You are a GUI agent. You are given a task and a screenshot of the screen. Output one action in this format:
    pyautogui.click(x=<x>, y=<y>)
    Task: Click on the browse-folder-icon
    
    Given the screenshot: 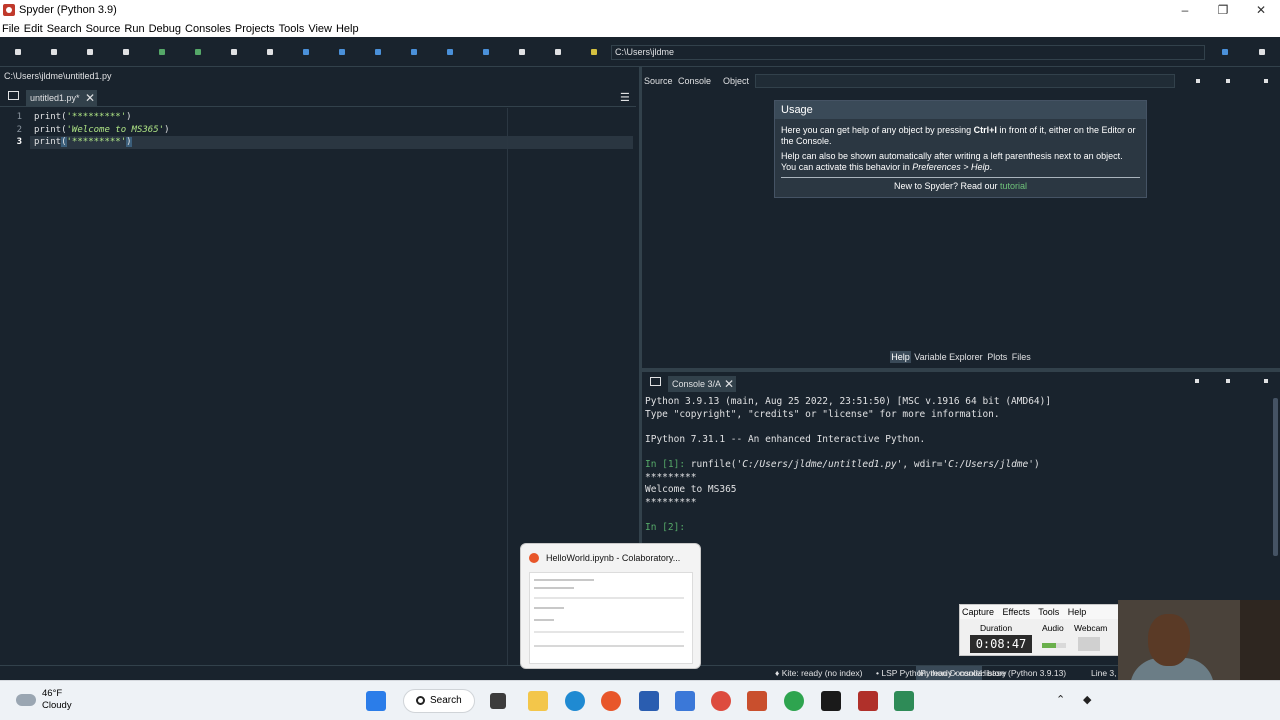 What is the action you would take?
    pyautogui.click(x=1225, y=52)
    